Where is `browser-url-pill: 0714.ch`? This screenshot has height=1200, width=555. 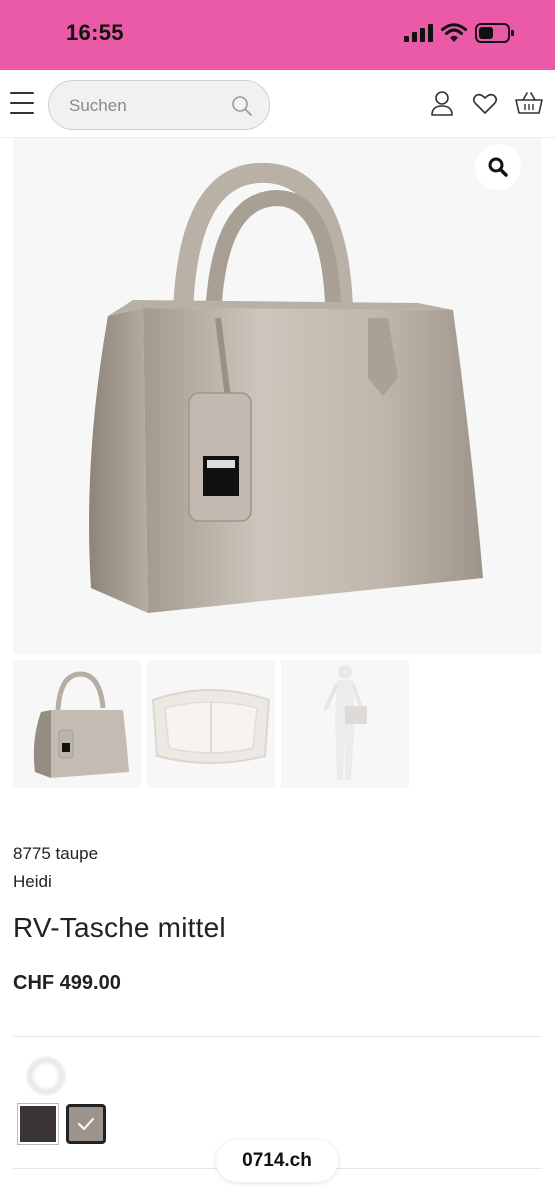
browser-url-pill: 0714.ch is located at coordinates (277, 1161).